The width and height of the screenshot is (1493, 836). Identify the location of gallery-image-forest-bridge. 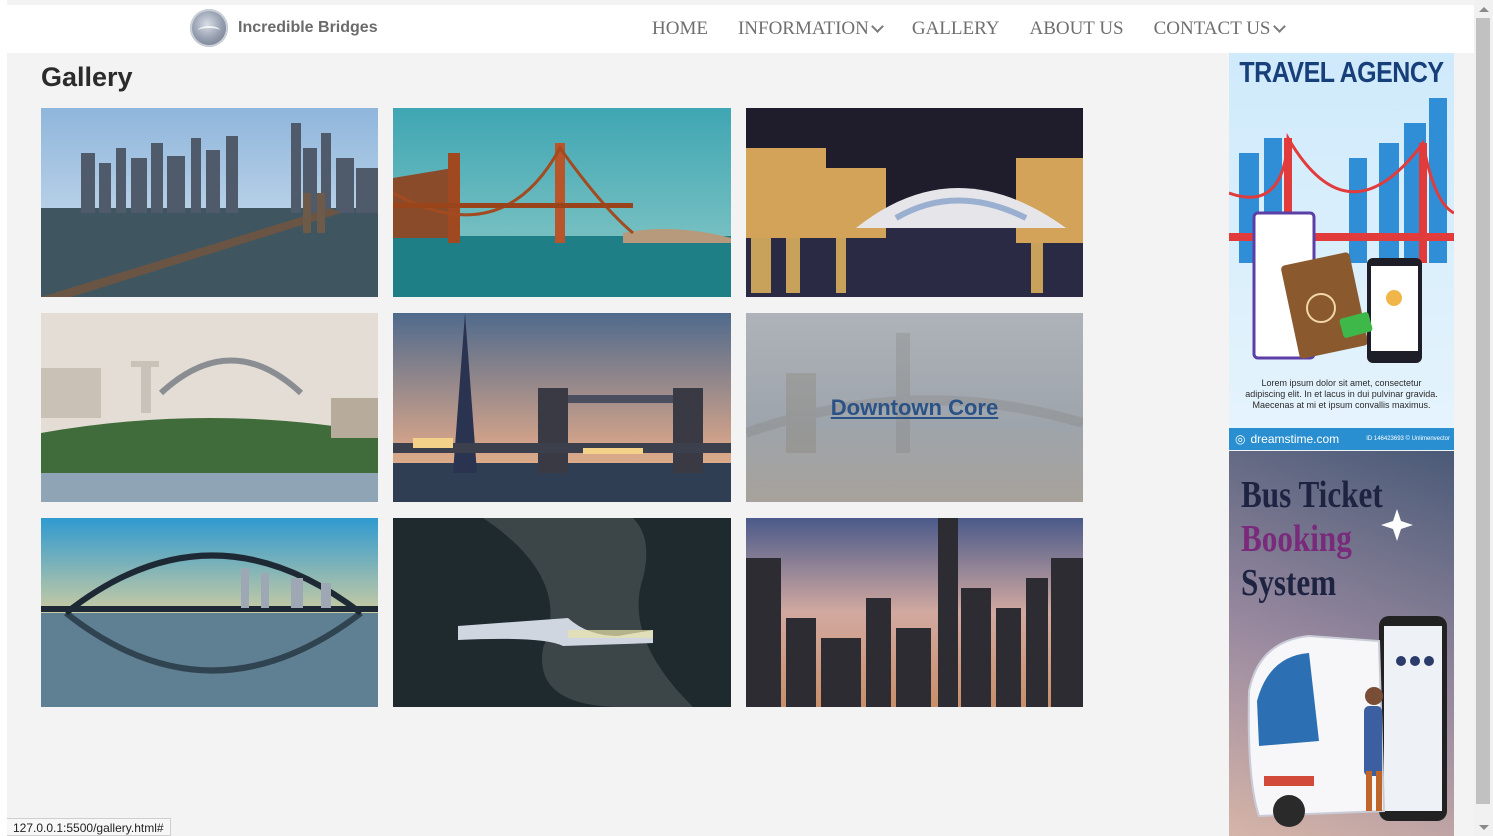
(562, 612).